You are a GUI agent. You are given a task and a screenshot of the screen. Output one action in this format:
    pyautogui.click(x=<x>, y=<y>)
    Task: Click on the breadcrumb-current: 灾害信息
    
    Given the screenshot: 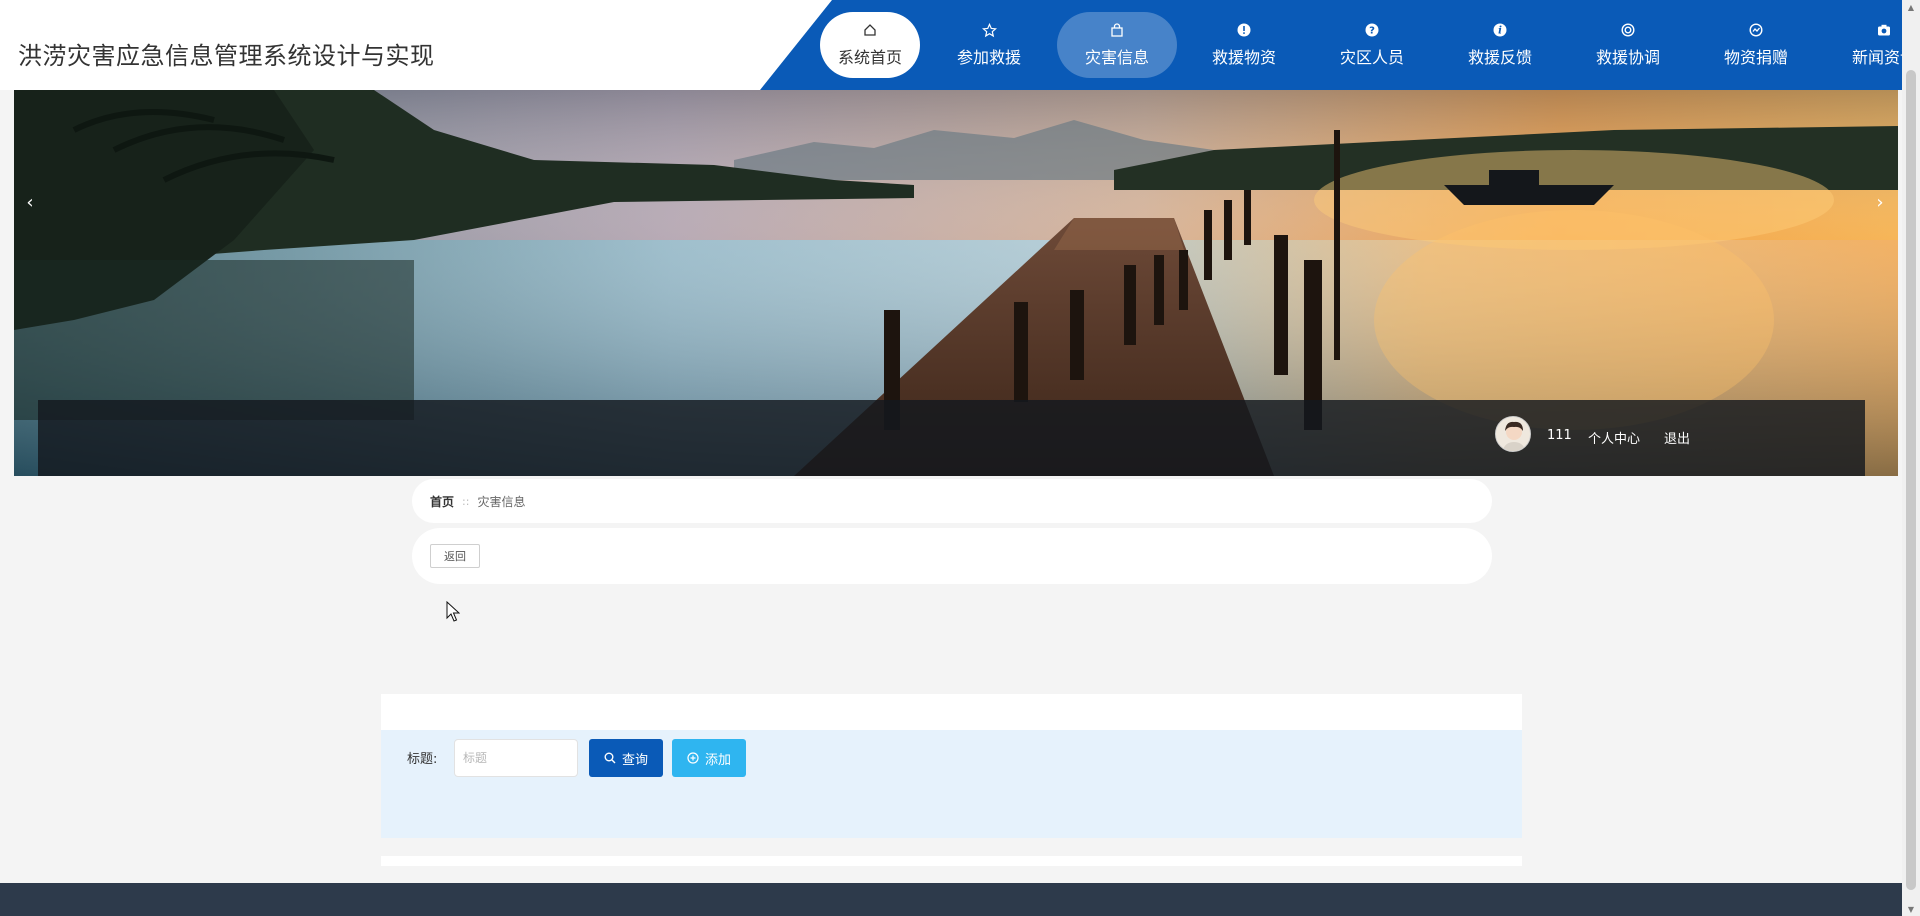 What is the action you would take?
    pyautogui.click(x=501, y=501)
    